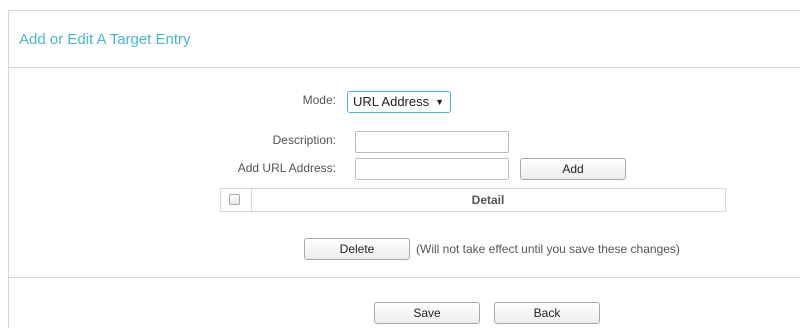  Describe the element at coordinates (488, 200) in the screenshot. I see `detail-column-header: Detail` at that location.